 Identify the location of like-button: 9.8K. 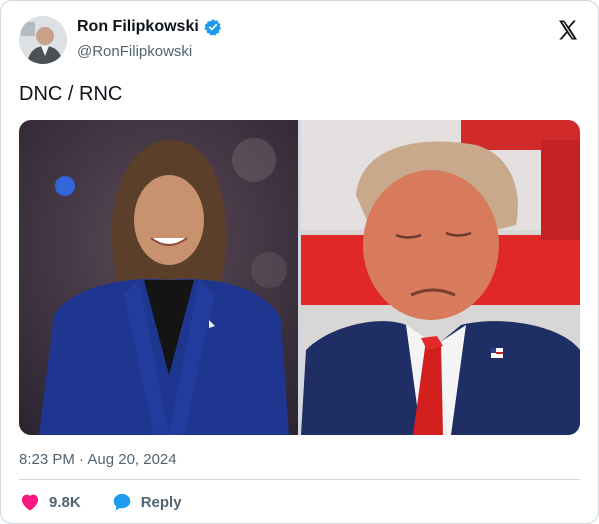
(50, 502).